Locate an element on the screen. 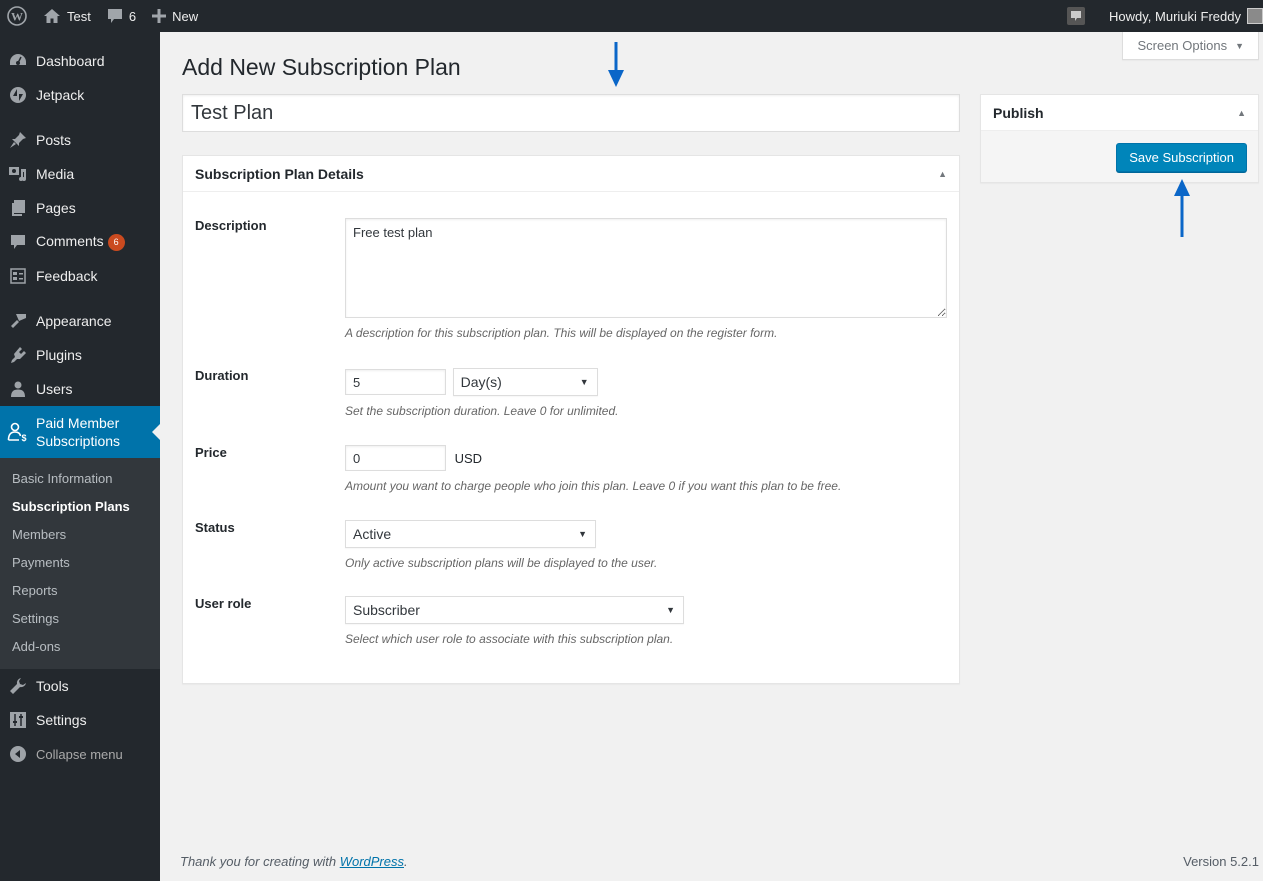 This screenshot has width=1263, height=881. status-label: Status is located at coordinates (215, 527).